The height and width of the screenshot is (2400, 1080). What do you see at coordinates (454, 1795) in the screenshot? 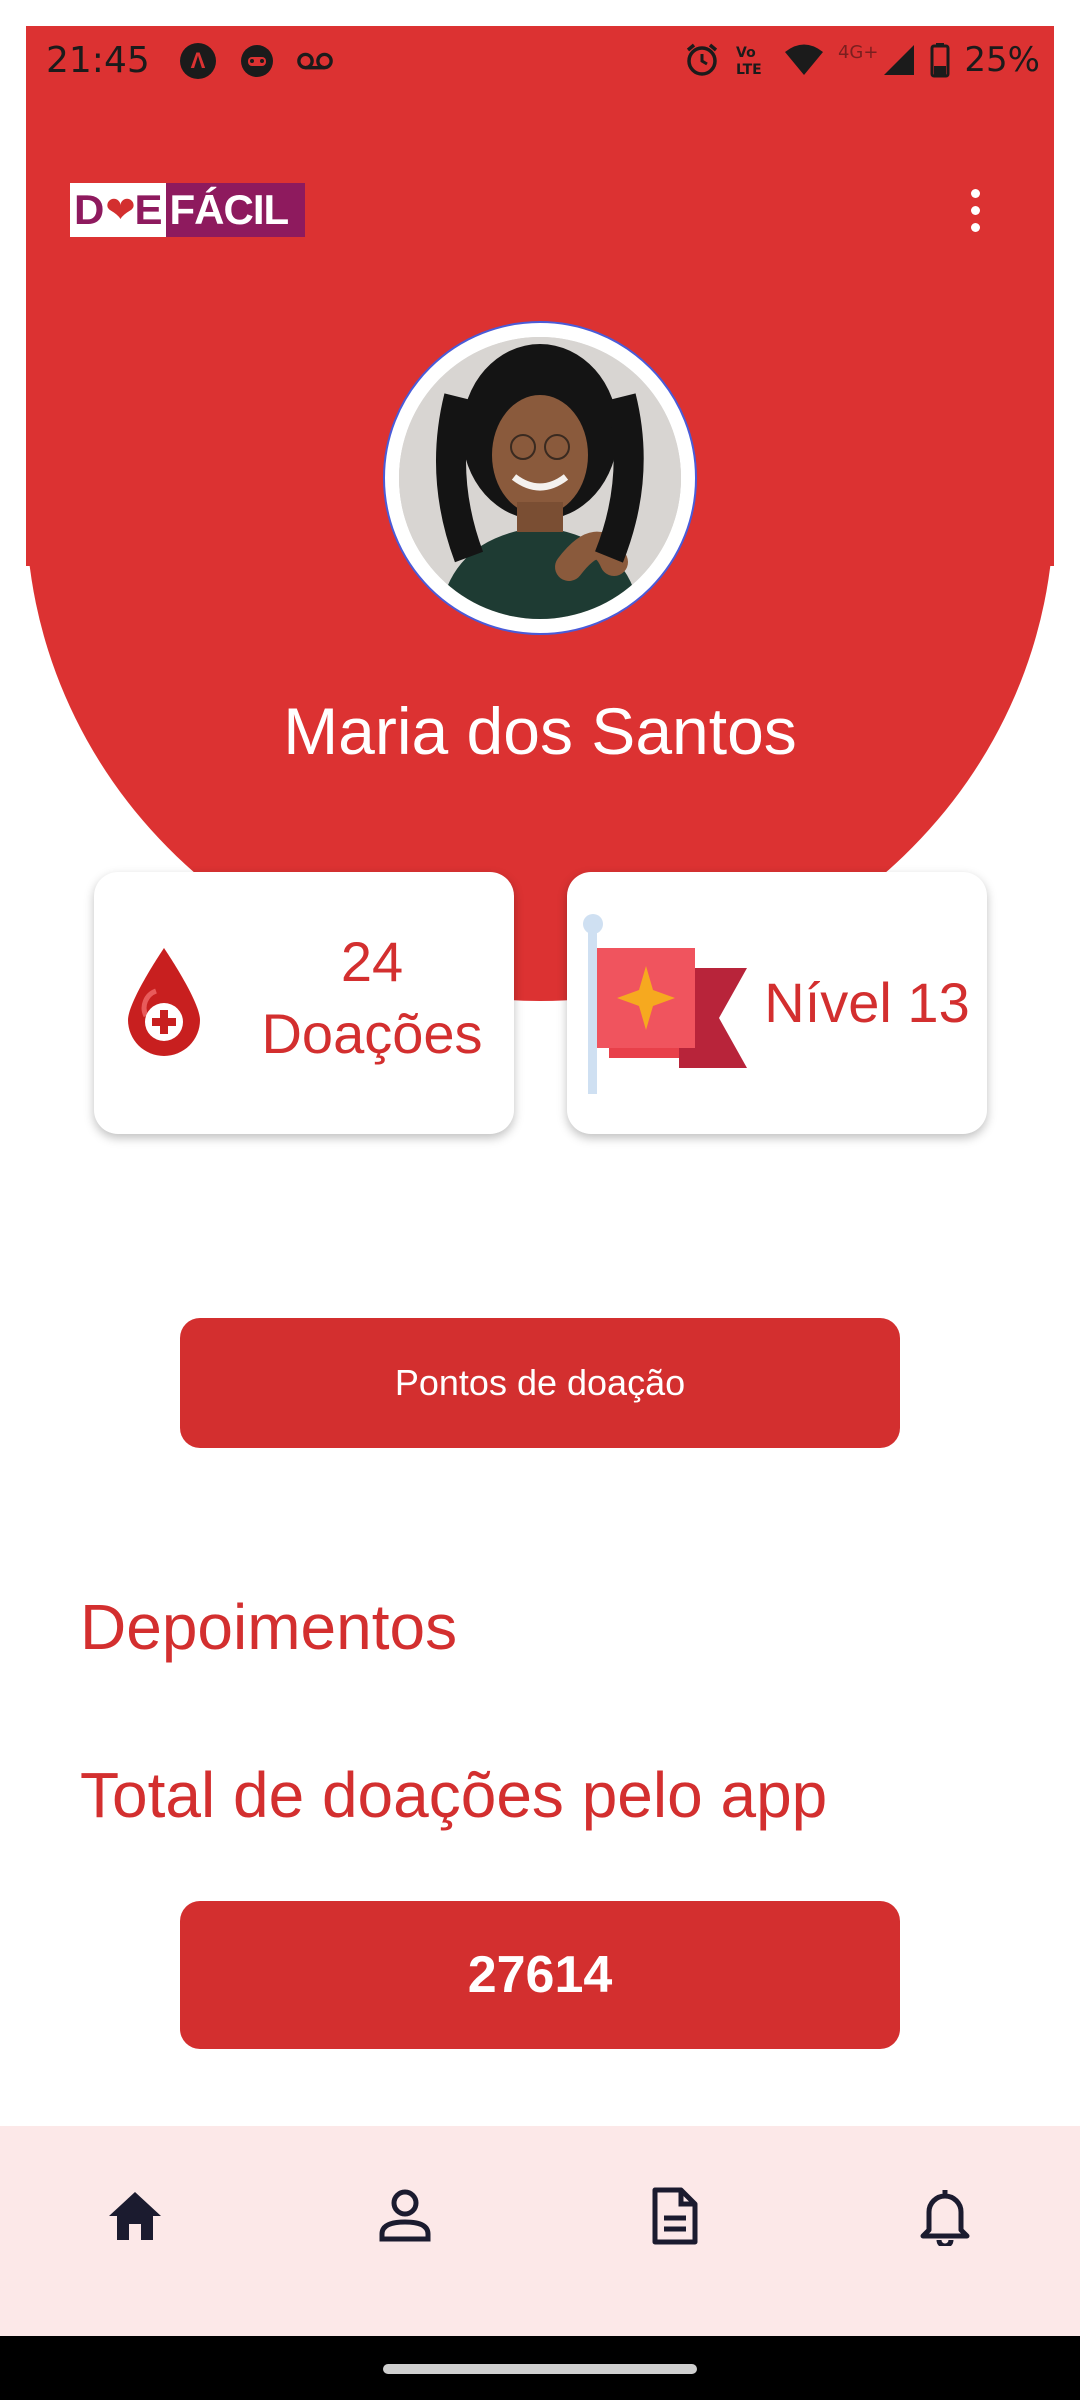
I see `total-donations-title: Total de doações pelo app` at bounding box center [454, 1795].